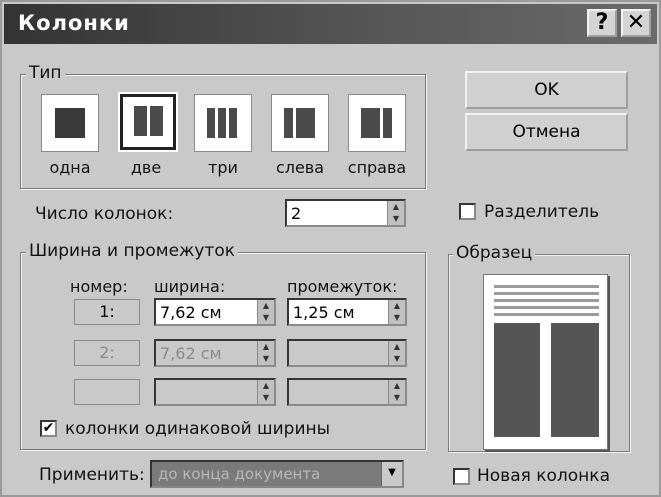 The image size is (661, 497). Describe the element at coordinates (602, 23) in the screenshot. I see `help-button: ?` at that location.